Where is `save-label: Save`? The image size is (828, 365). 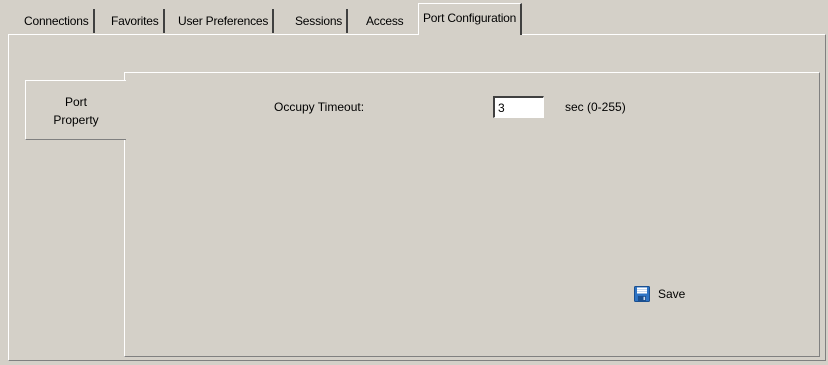 save-label: Save is located at coordinates (672, 294).